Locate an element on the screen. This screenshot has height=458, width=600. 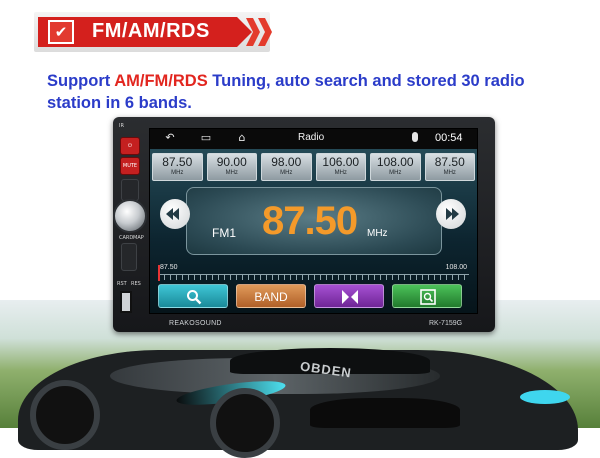
preset-frequency: 108.00 is located at coordinates (395, 162).